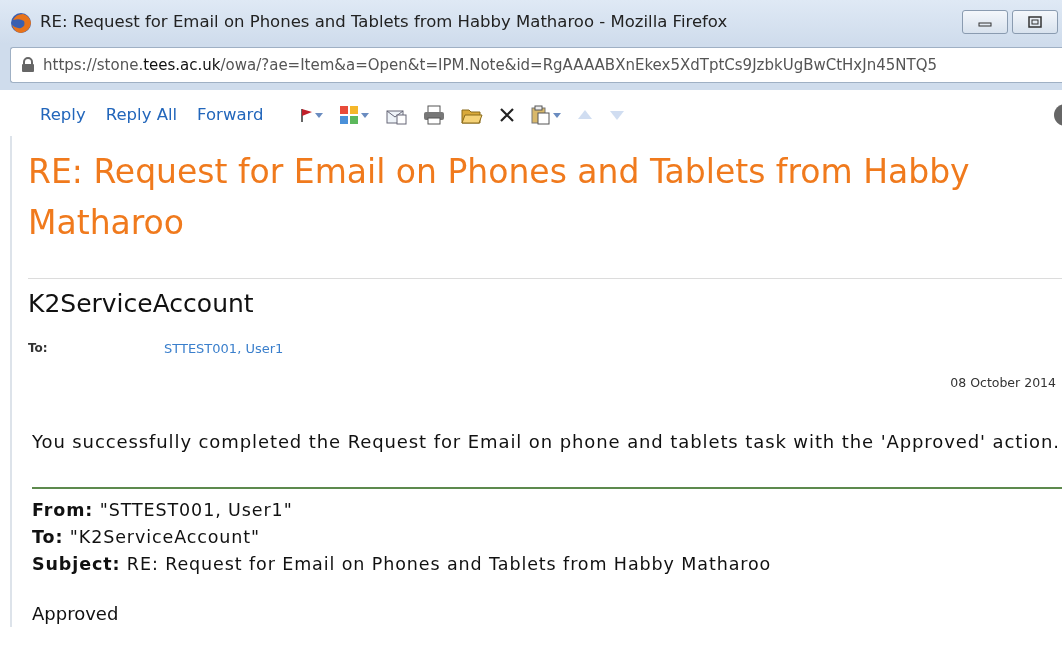 The width and height of the screenshot is (1062, 668). What do you see at coordinates (536, 65) in the screenshot?
I see `address-field: https://stone.tees.ac.uk/owa/?ae=Item&a=Open&t=IPM.Note&id=RgAAAABXnEkex5XdTptCs9JzbkUgBwCtHxJn45NTQ5` at bounding box center [536, 65].